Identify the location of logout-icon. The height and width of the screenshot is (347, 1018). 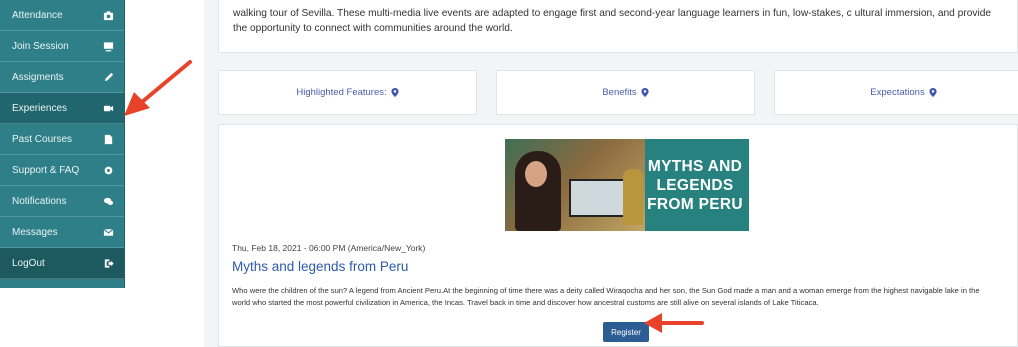
(108, 263).